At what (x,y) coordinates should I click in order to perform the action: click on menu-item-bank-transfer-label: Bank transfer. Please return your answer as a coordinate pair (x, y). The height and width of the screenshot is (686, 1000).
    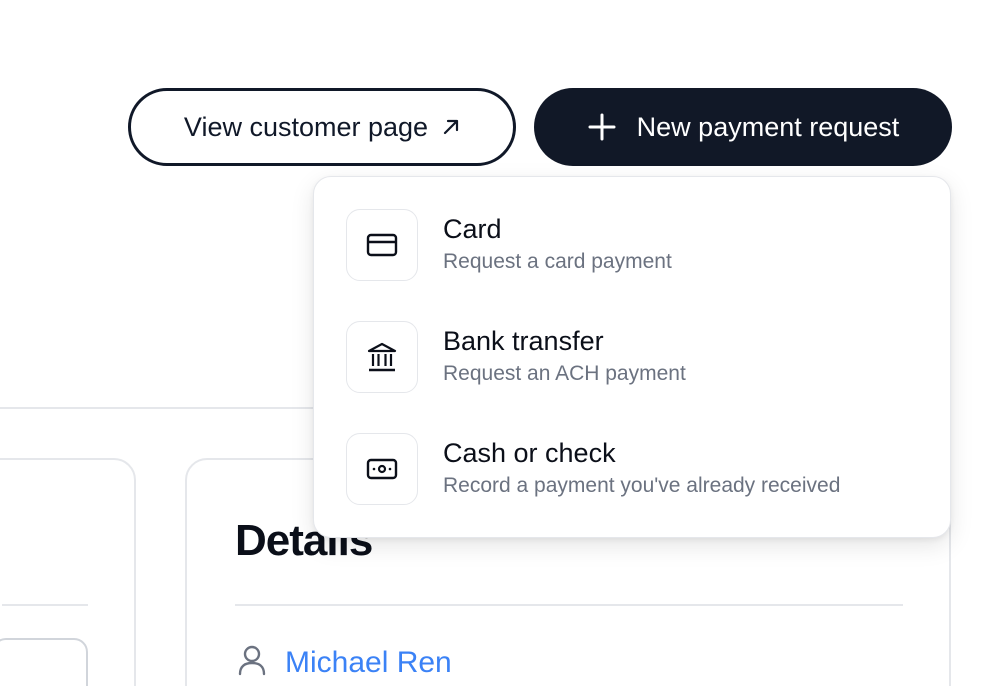
    Looking at the image, I should click on (523, 341).